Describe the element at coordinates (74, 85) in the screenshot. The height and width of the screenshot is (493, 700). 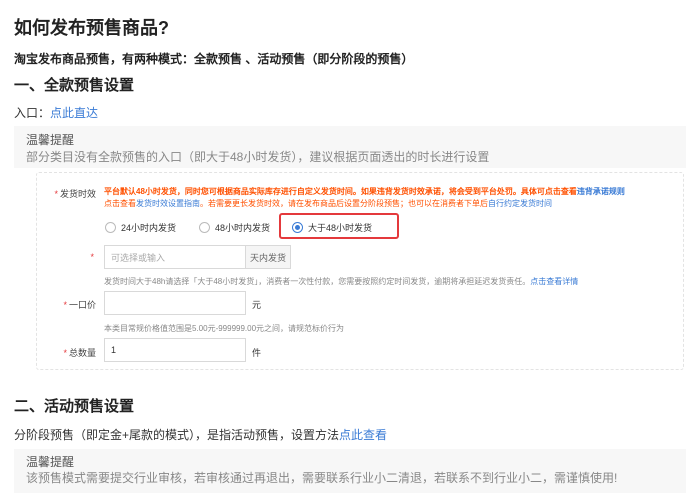
I see `section-heading-full-presale: 一、全款预售设置` at that location.